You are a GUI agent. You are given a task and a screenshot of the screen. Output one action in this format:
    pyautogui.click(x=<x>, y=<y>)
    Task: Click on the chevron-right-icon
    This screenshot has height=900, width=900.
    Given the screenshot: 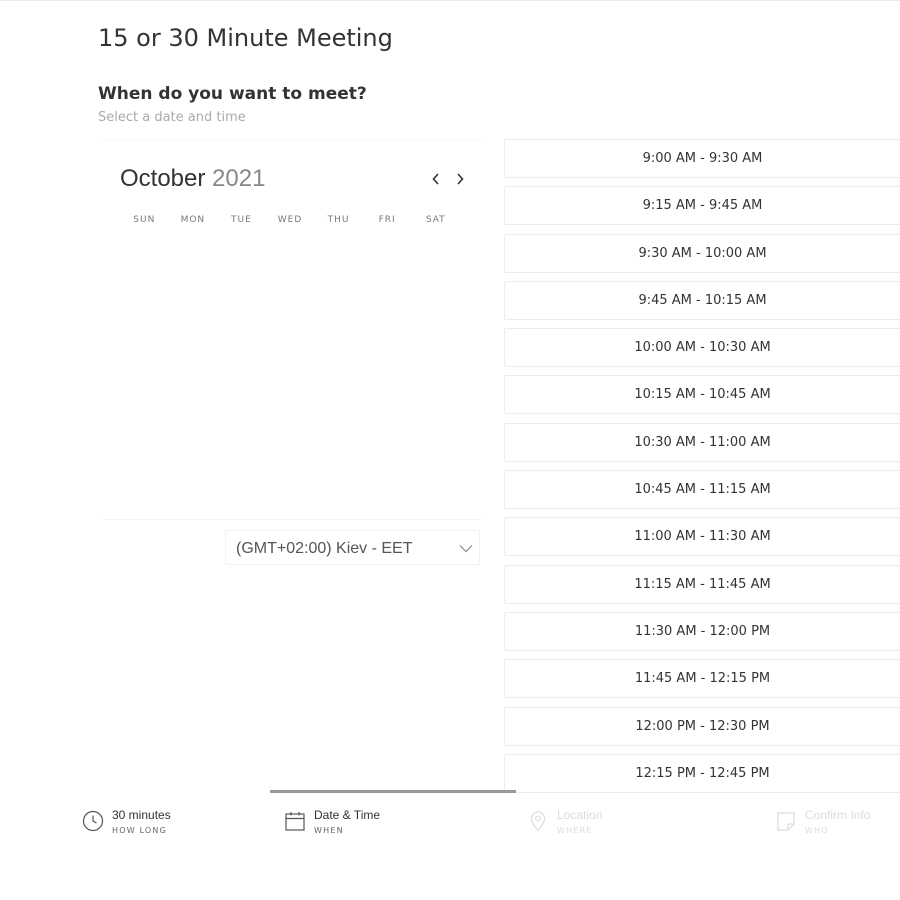 What is the action you would take?
    pyautogui.click(x=460, y=179)
    